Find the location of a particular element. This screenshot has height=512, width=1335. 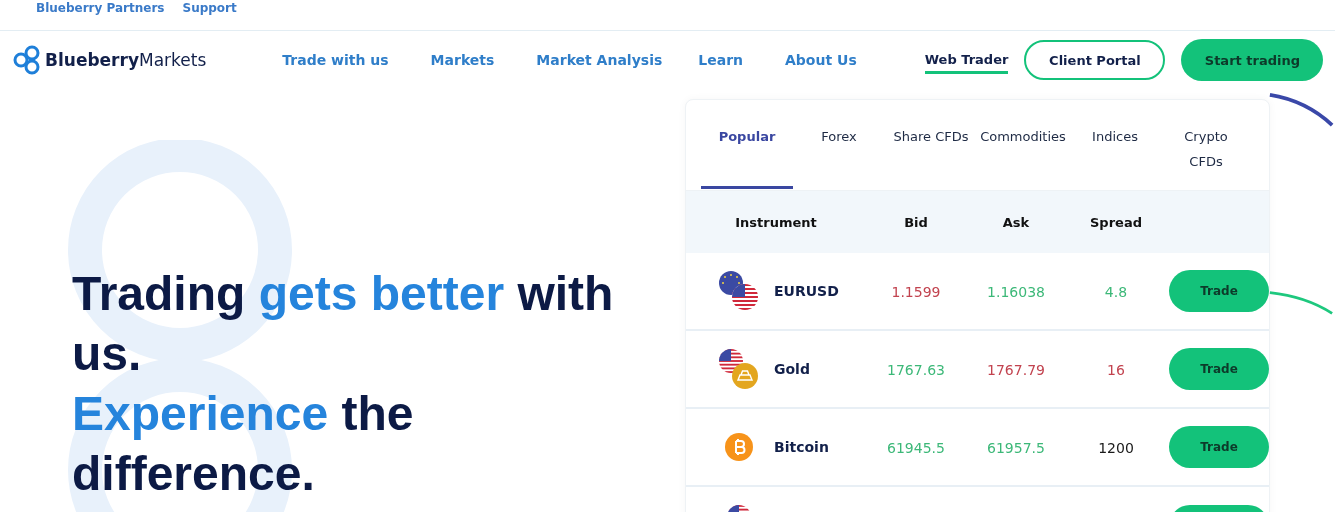

price-value: 1.1599 is located at coordinates (916, 291).